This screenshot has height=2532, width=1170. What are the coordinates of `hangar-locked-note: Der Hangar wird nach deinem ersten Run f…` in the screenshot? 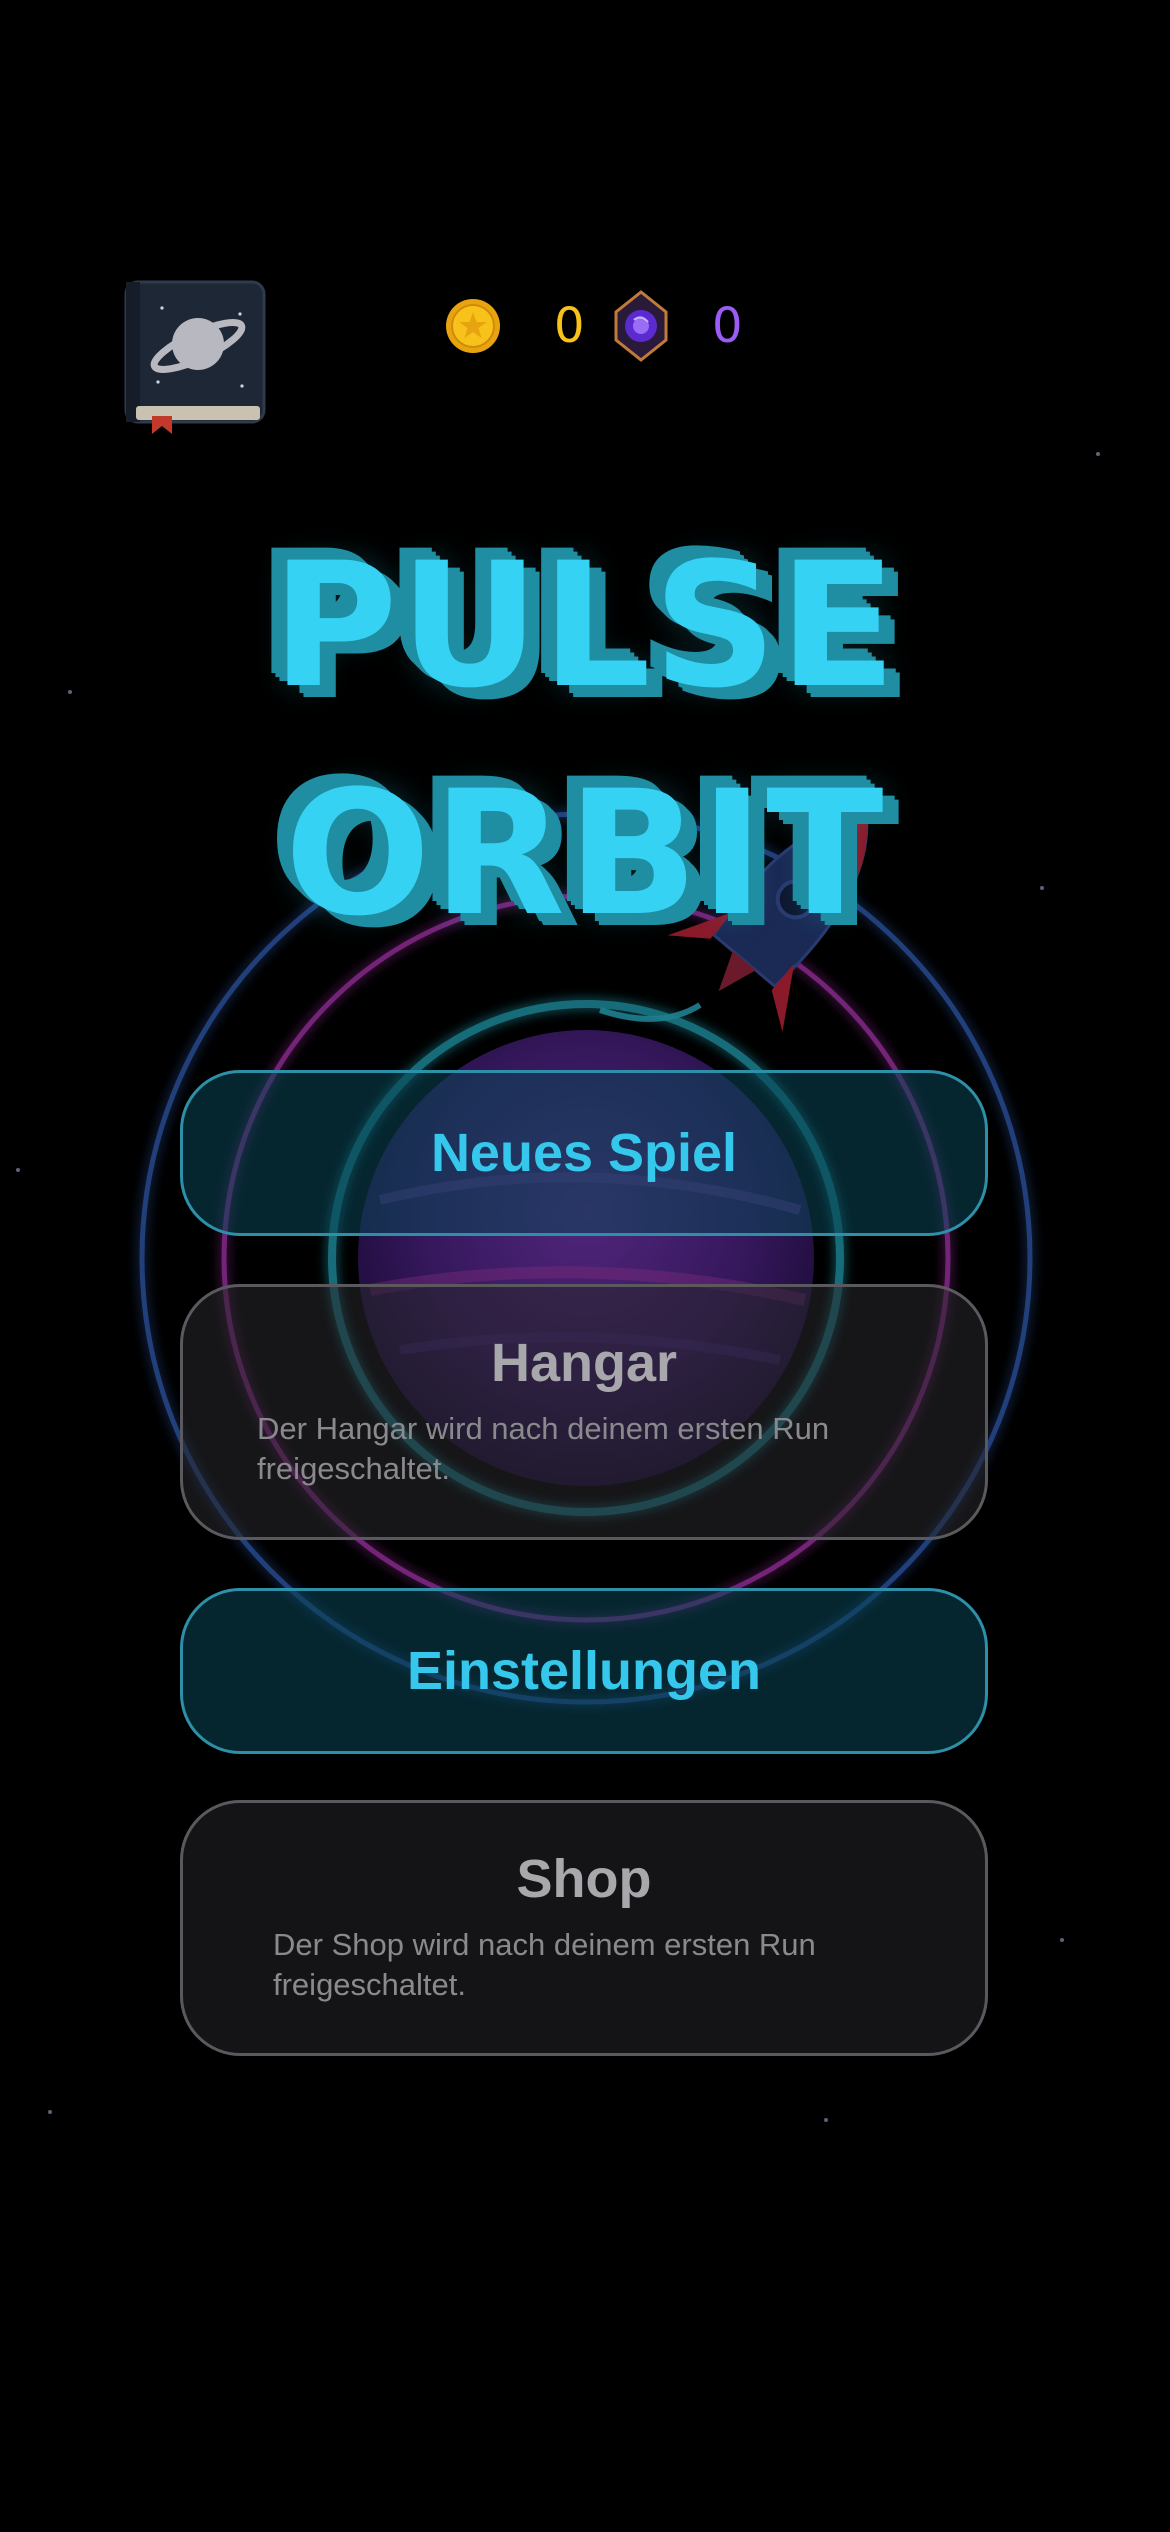 It's located at (543, 1448).